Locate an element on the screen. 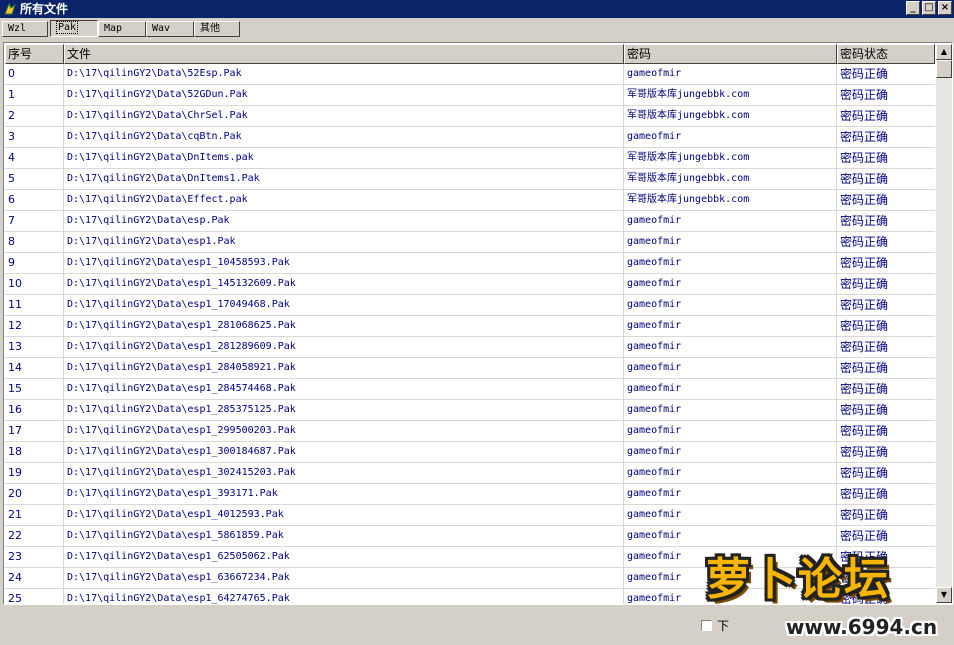 Image resolution: width=954 pixels, height=645 pixels. watermark-logo: 萝卜论坛 www.6994.cn is located at coordinates (827, 593).